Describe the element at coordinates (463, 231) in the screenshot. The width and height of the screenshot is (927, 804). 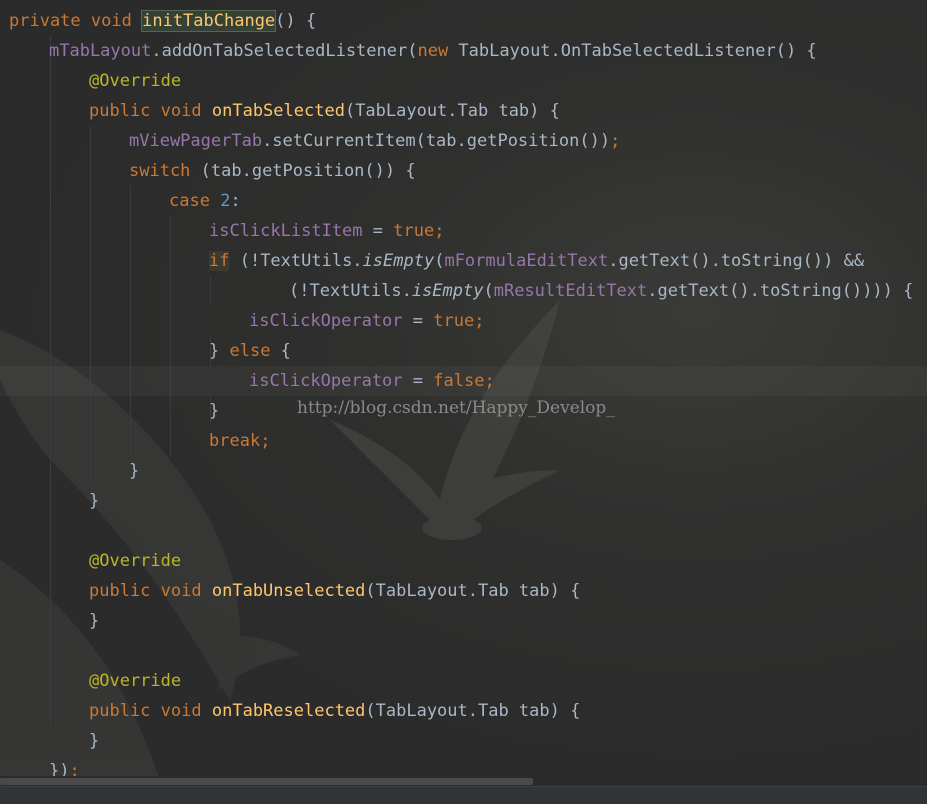
I see `code-line: isClickListItem = true;` at that location.